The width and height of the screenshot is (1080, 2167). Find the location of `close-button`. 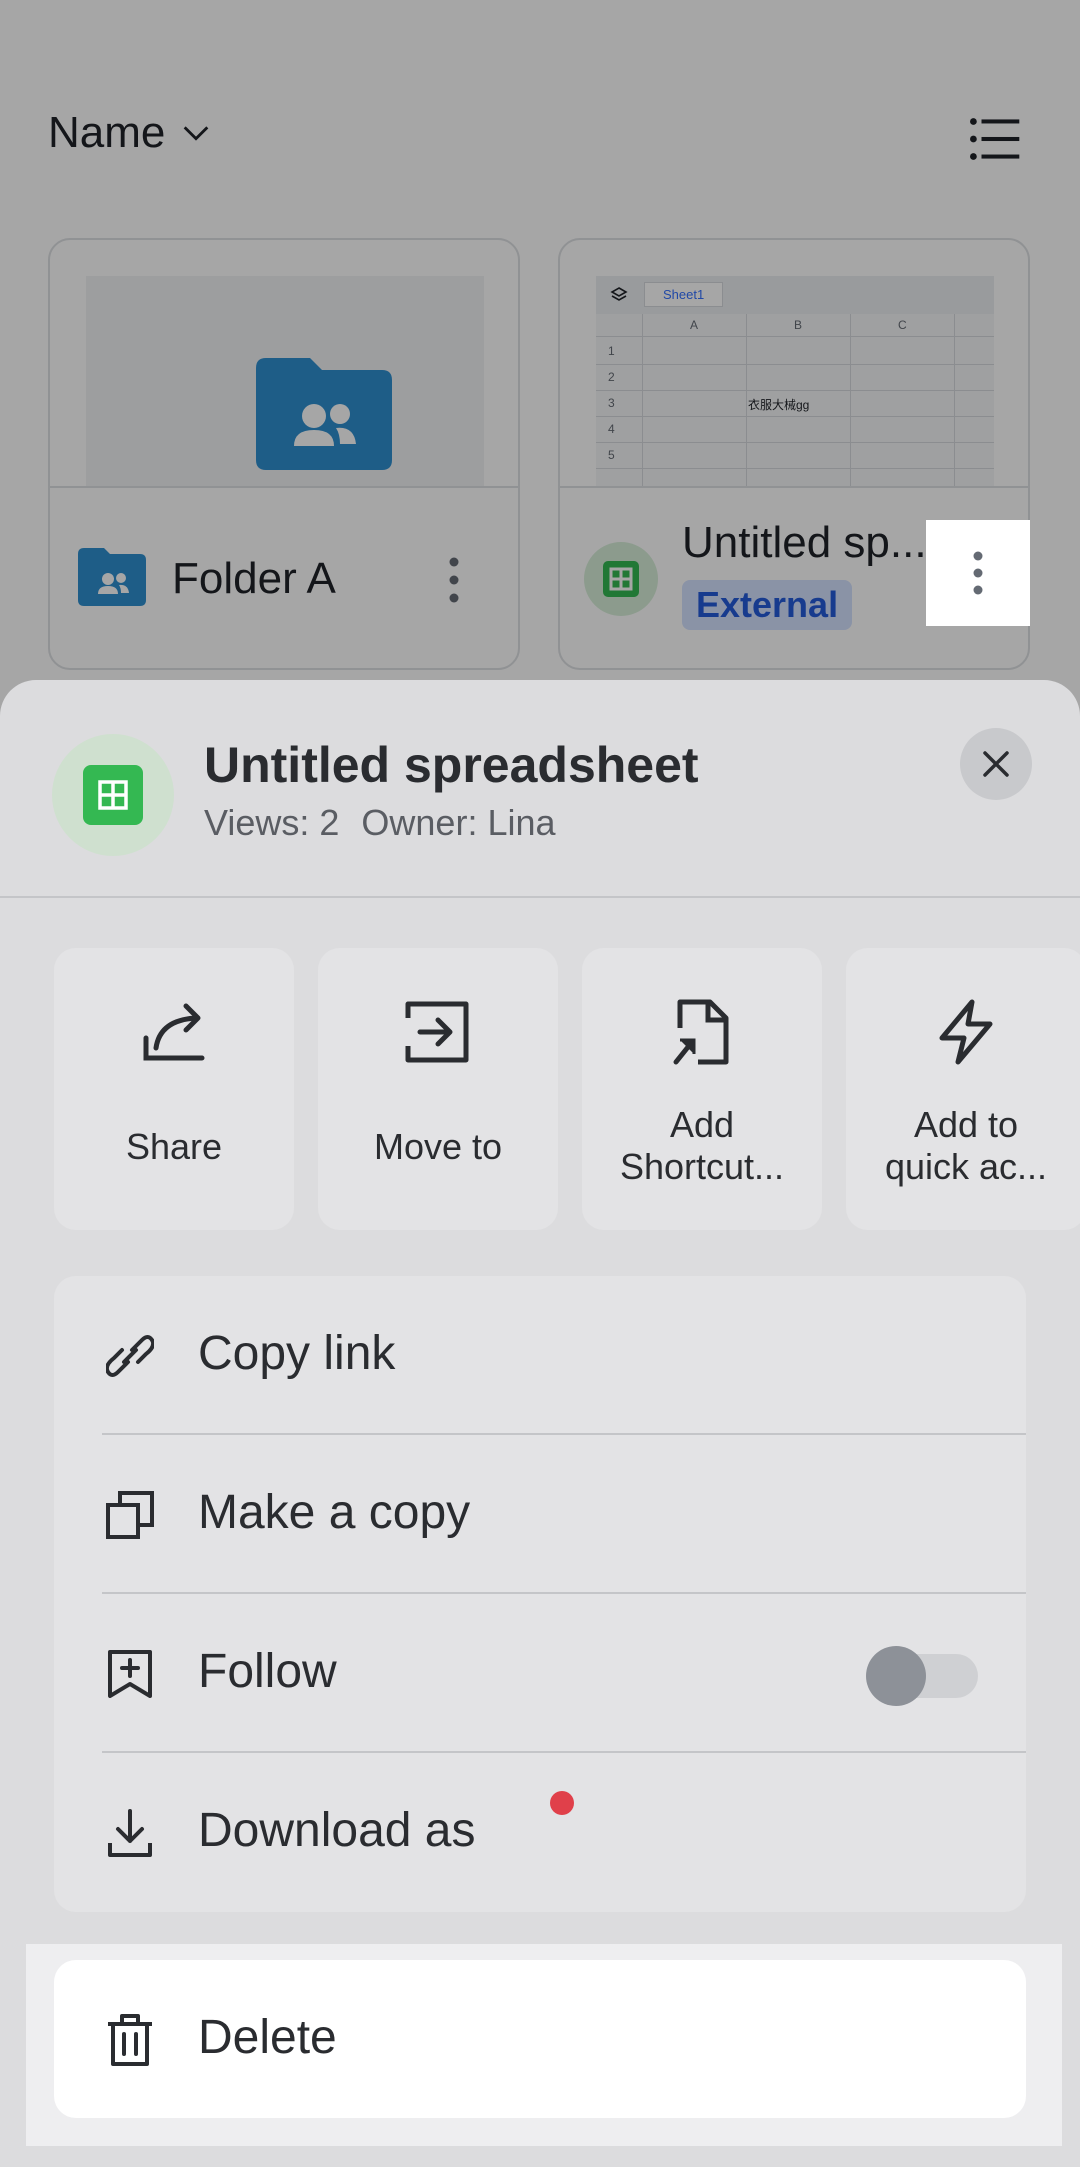

close-button is located at coordinates (996, 764).